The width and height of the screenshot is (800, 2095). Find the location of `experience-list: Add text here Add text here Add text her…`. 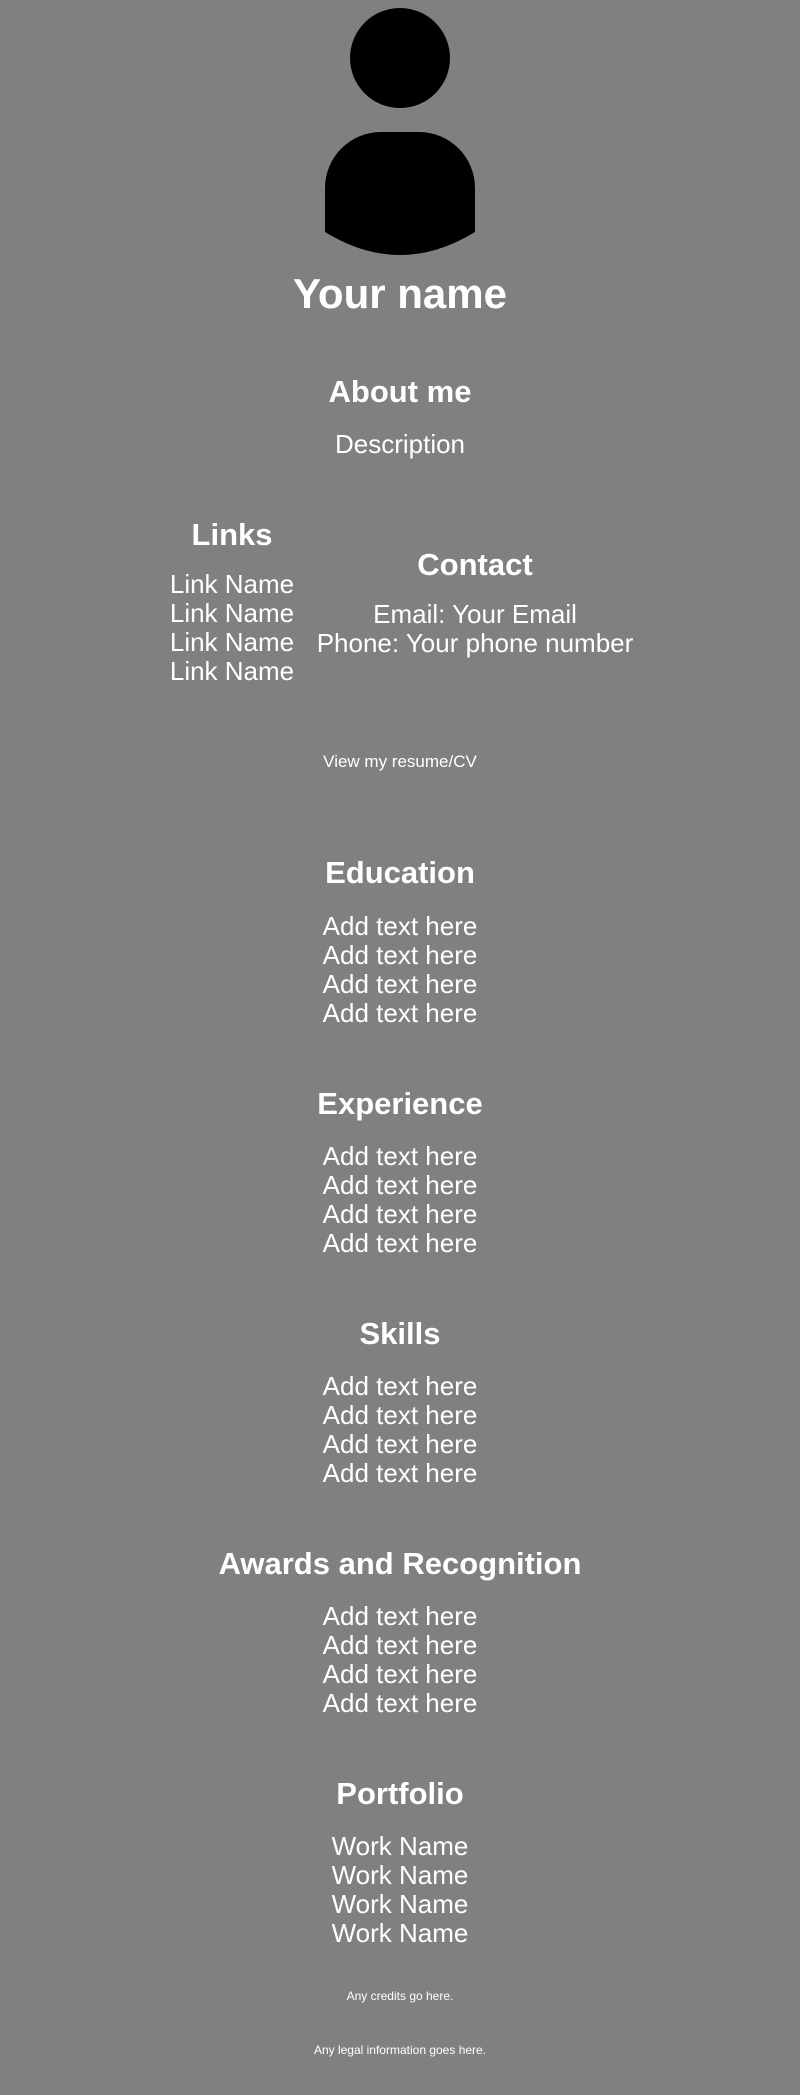

experience-list: Add text here Add text here Add text her… is located at coordinates (400, 1200).